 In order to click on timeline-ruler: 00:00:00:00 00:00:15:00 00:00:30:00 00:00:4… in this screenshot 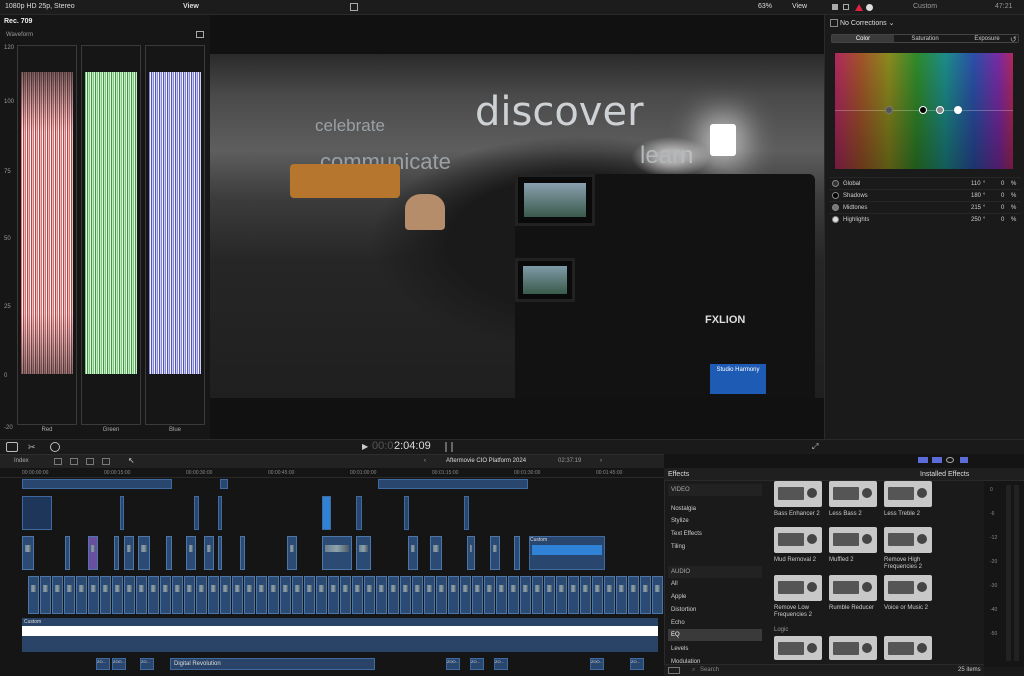, I will do `click(332, 473)`.